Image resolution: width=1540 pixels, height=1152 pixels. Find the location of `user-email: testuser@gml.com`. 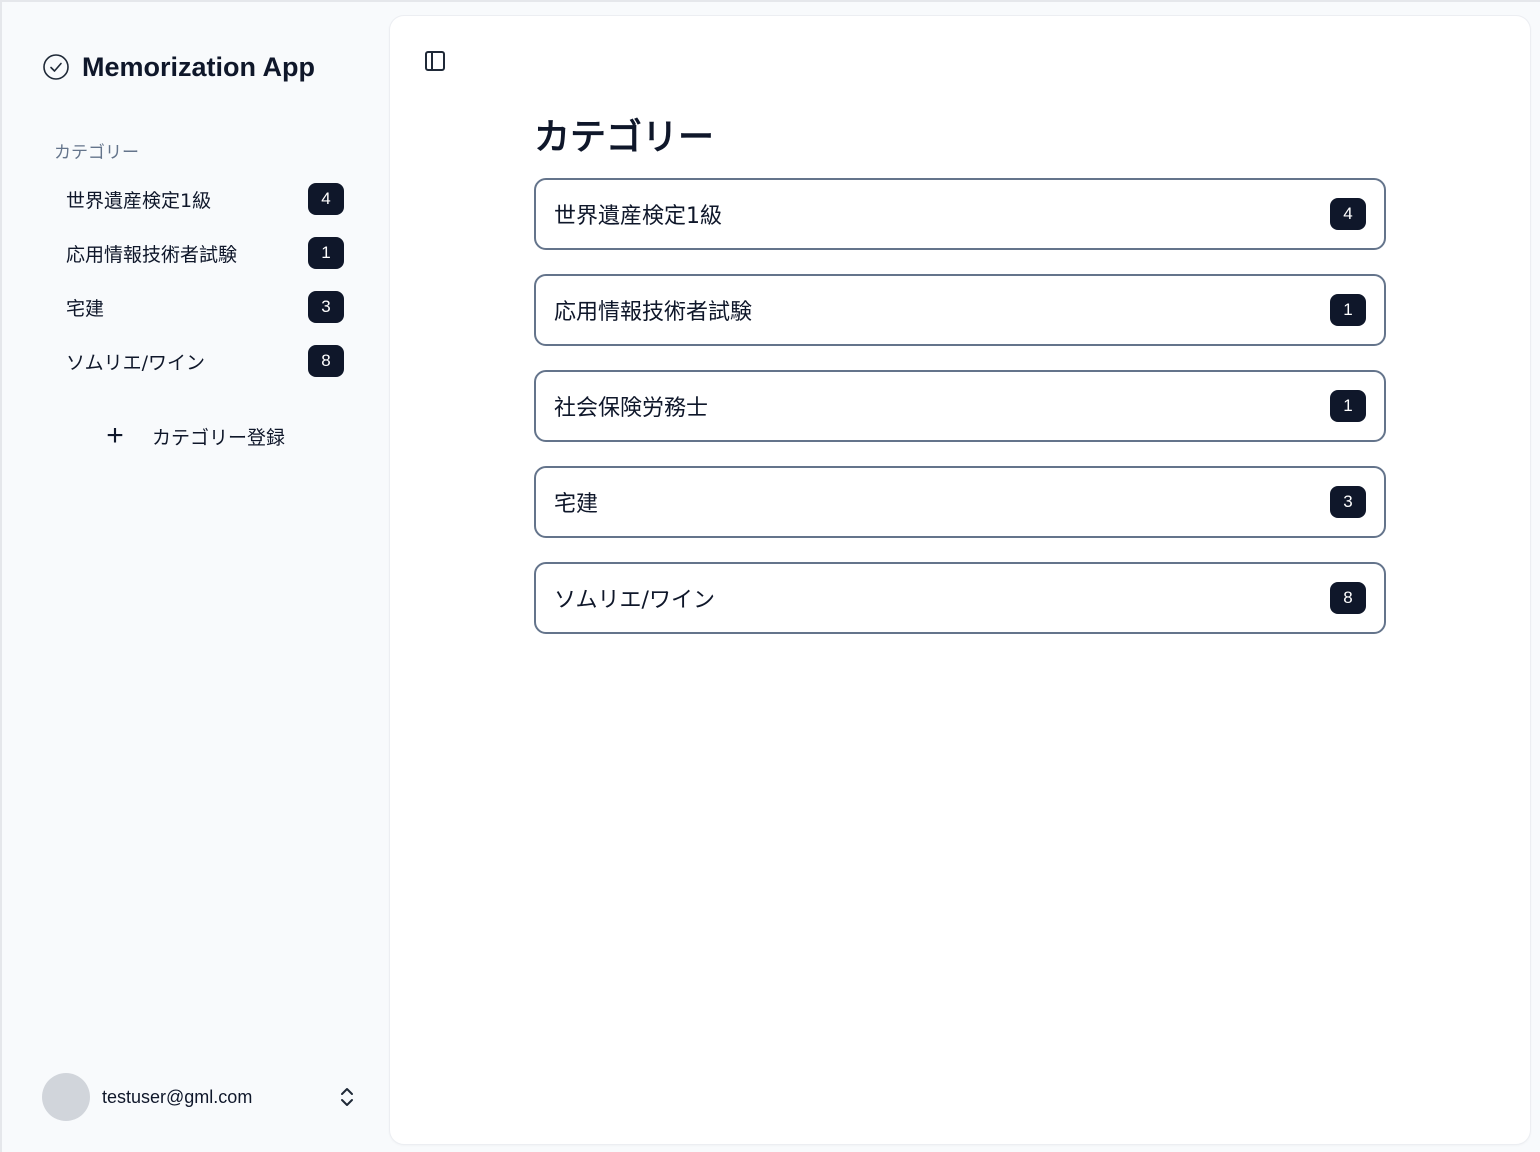

user-email: testuser@gml.com is located at coordinates (177, 1096).